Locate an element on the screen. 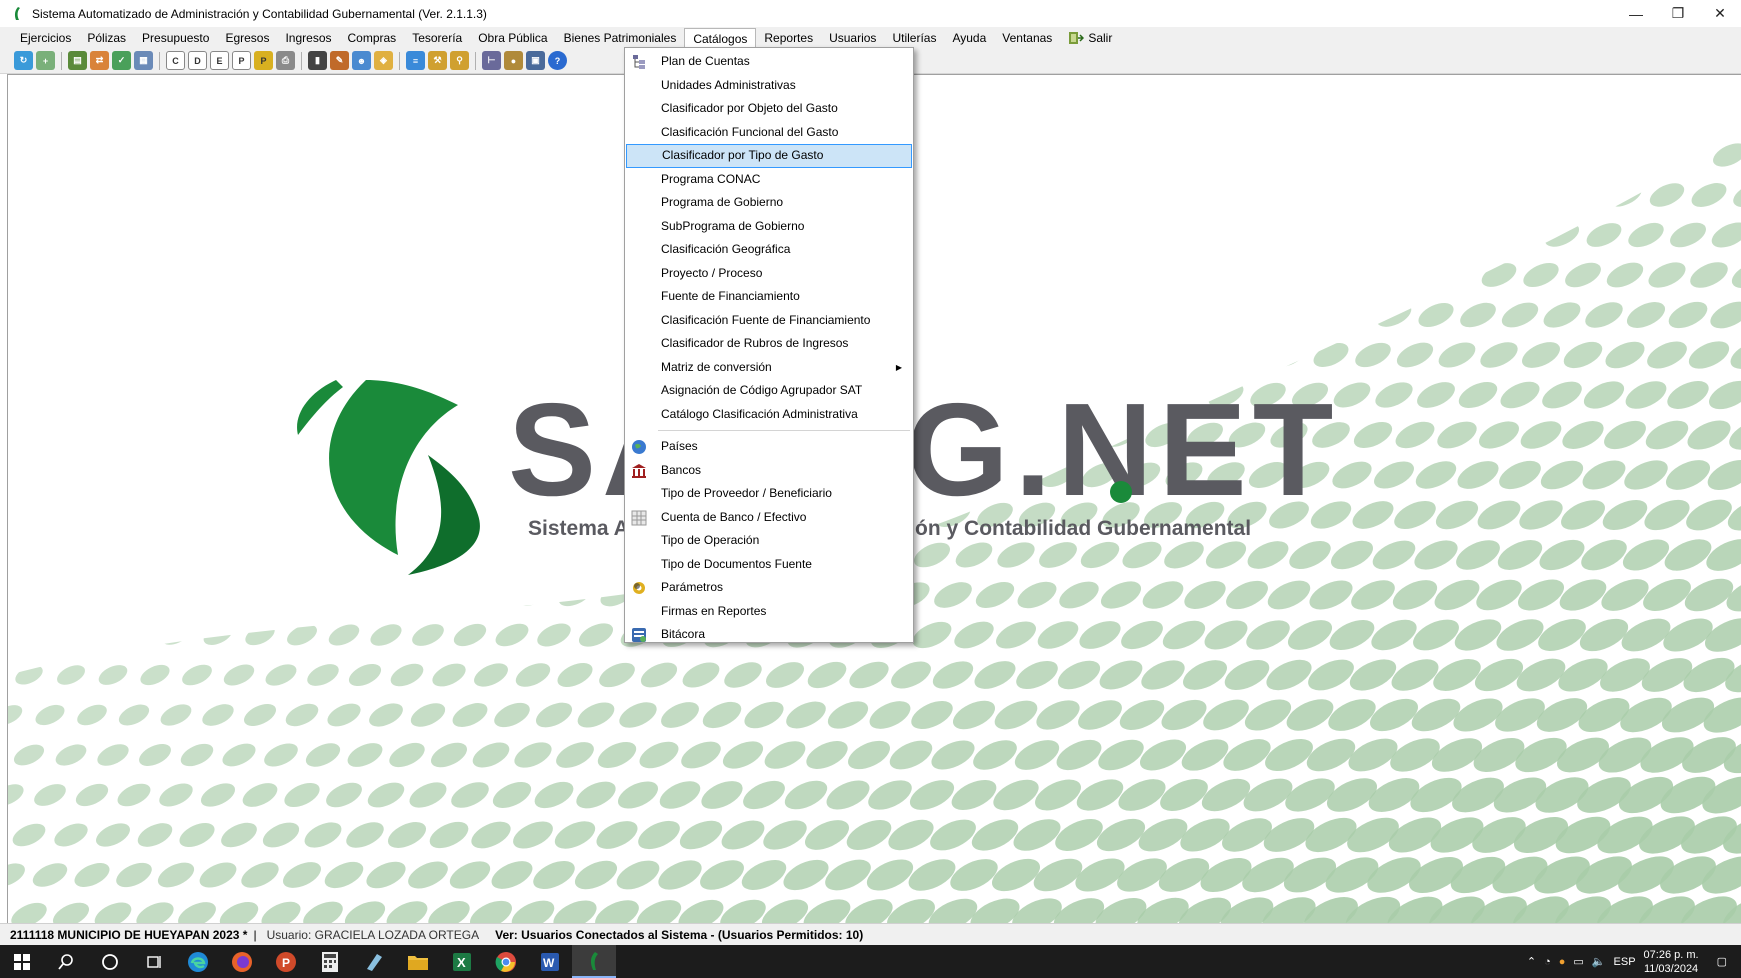  wifi-icon: ◔ is located at coordinates (1547, 962).